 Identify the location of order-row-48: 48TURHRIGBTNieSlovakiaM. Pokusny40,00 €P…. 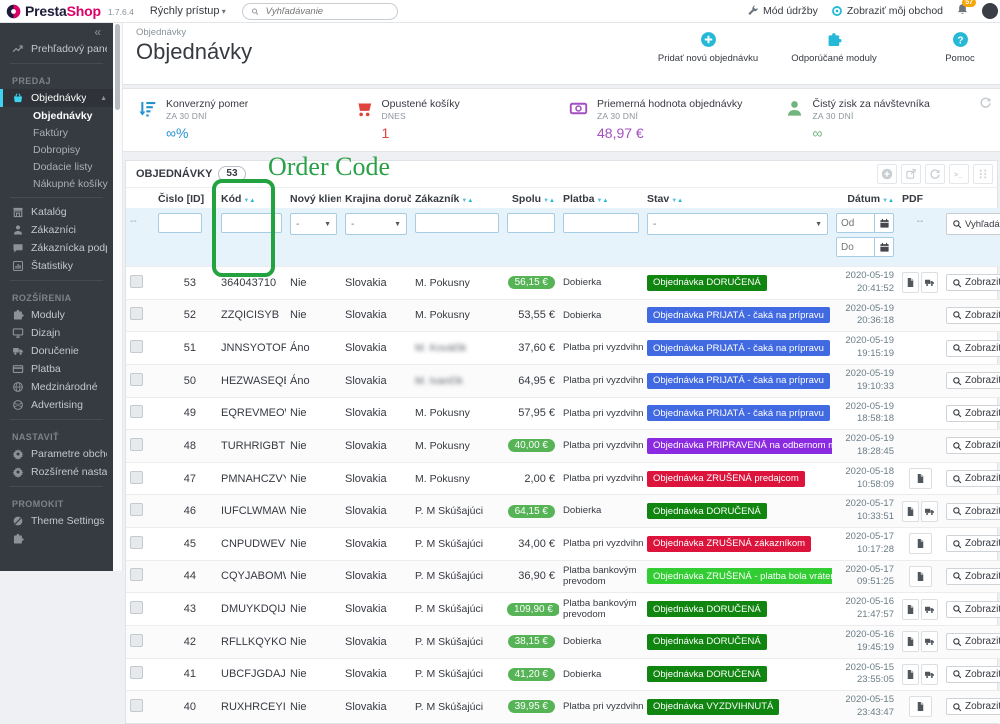
(563, 446).